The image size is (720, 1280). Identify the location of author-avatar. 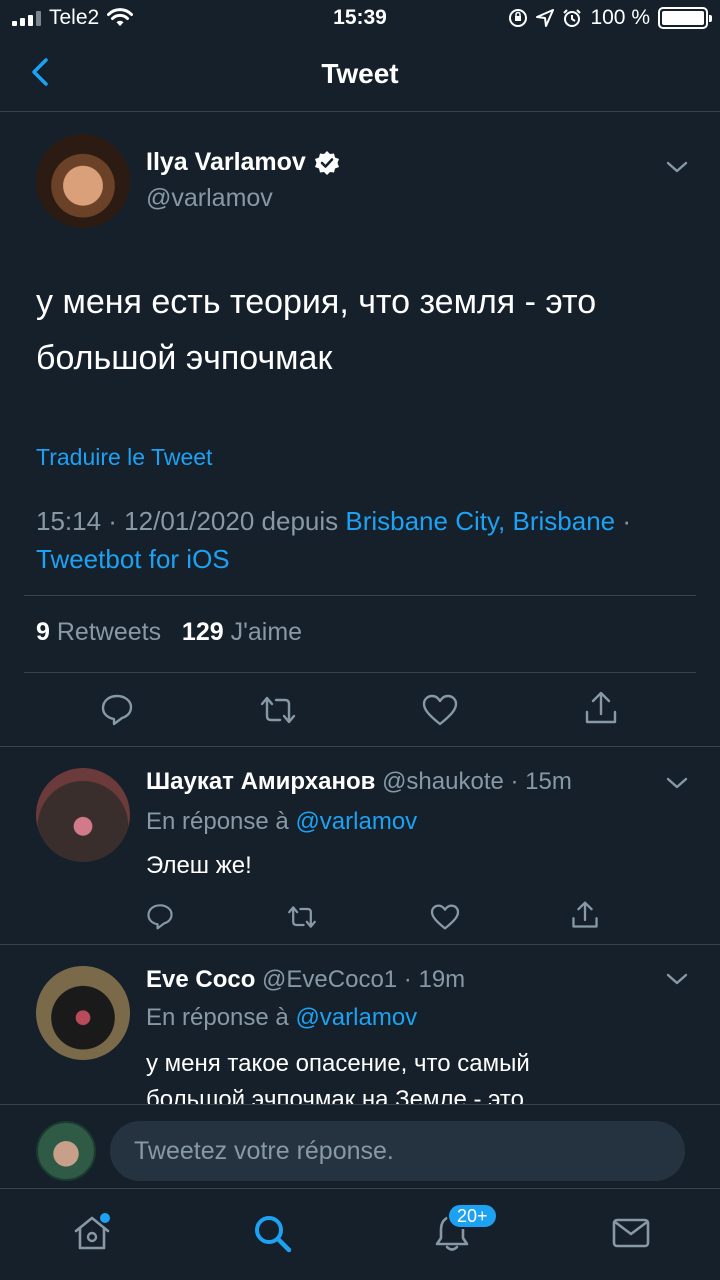
(83, 181).